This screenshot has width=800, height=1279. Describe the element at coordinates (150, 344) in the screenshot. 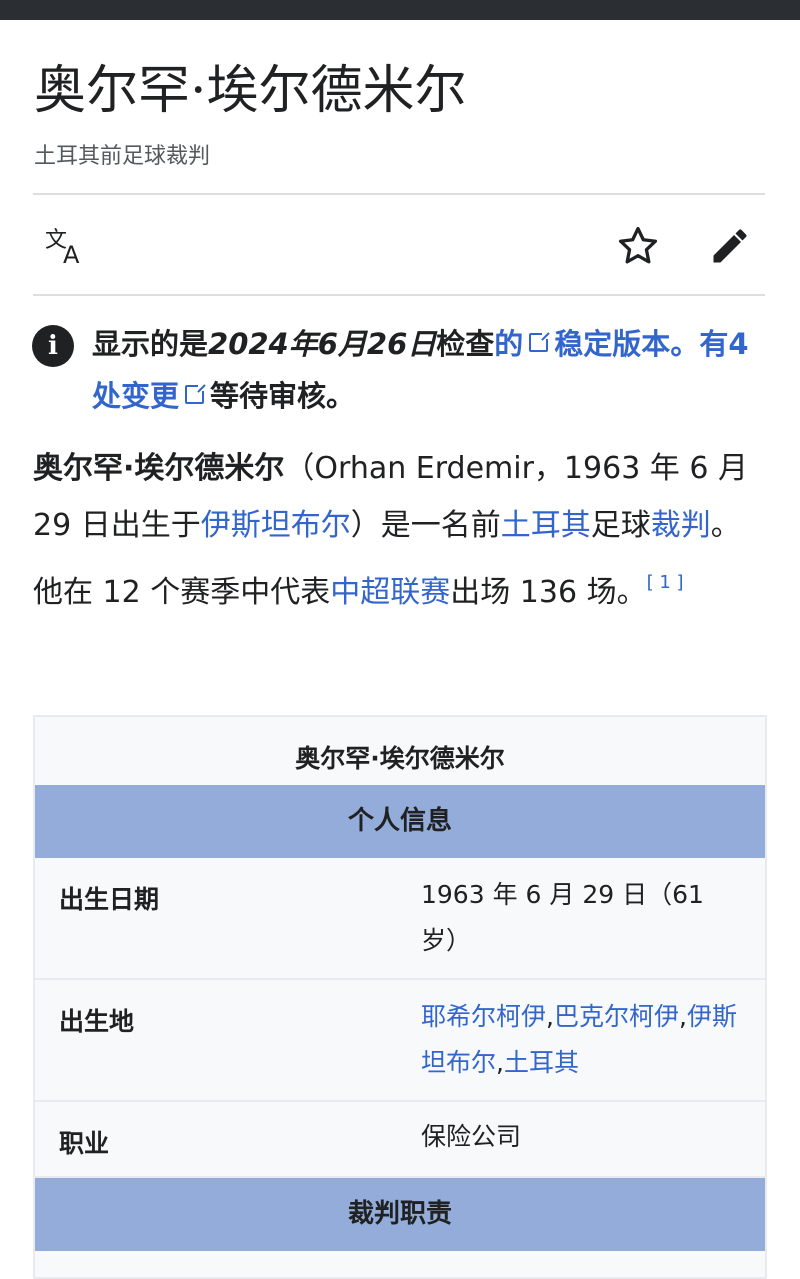

I see `notice-prefix: 显示的是` at that location.